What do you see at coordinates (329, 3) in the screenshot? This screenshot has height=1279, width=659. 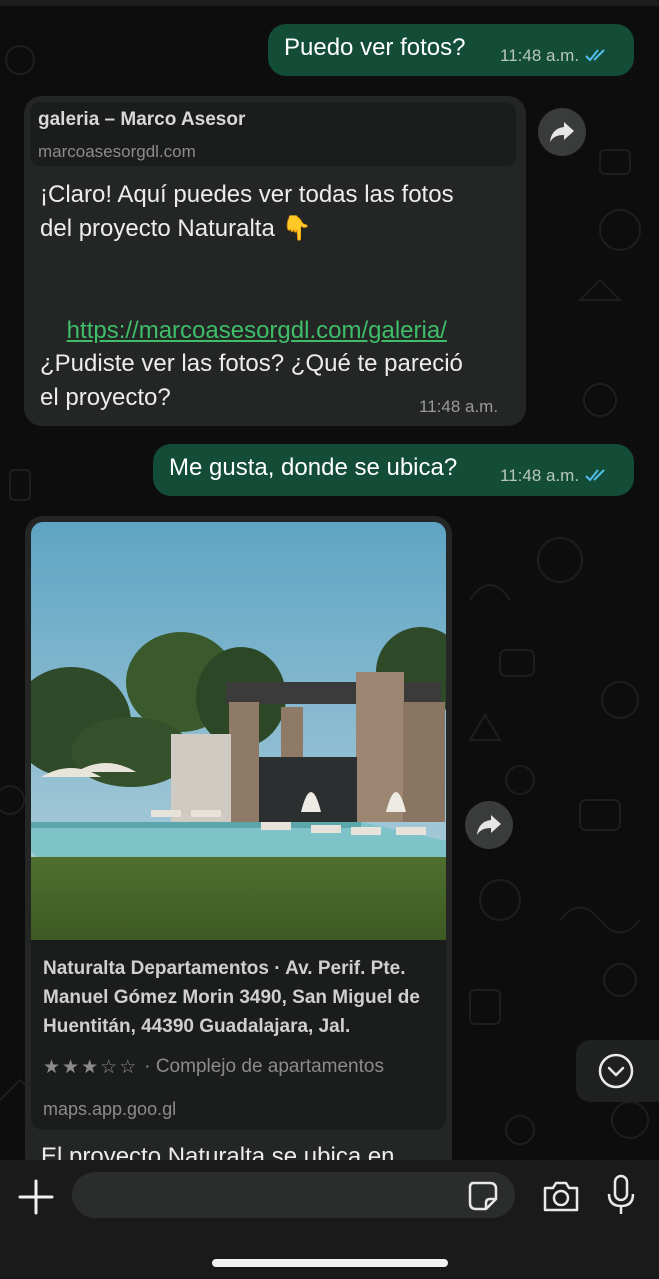 I see `top-edge` at bounding box center [329, 3].